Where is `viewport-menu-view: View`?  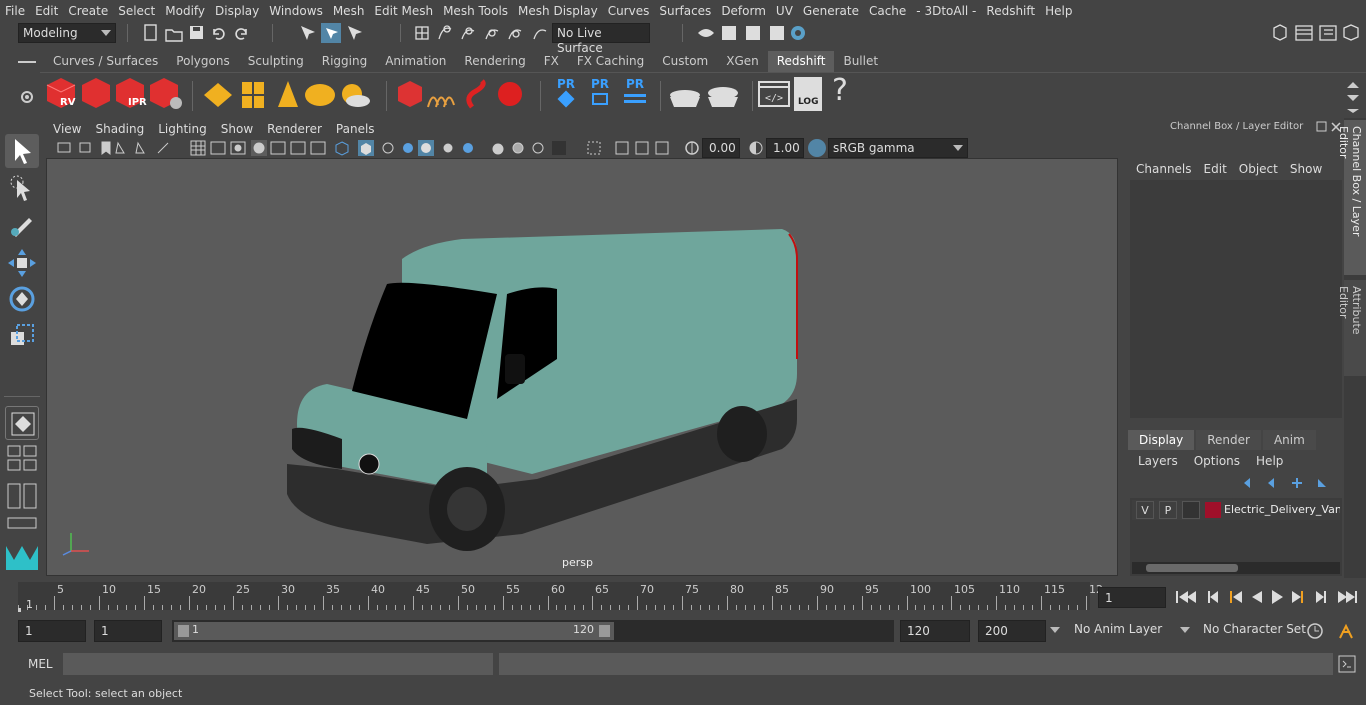 viewport-menu-view: View is located at coordinates (67, 129).